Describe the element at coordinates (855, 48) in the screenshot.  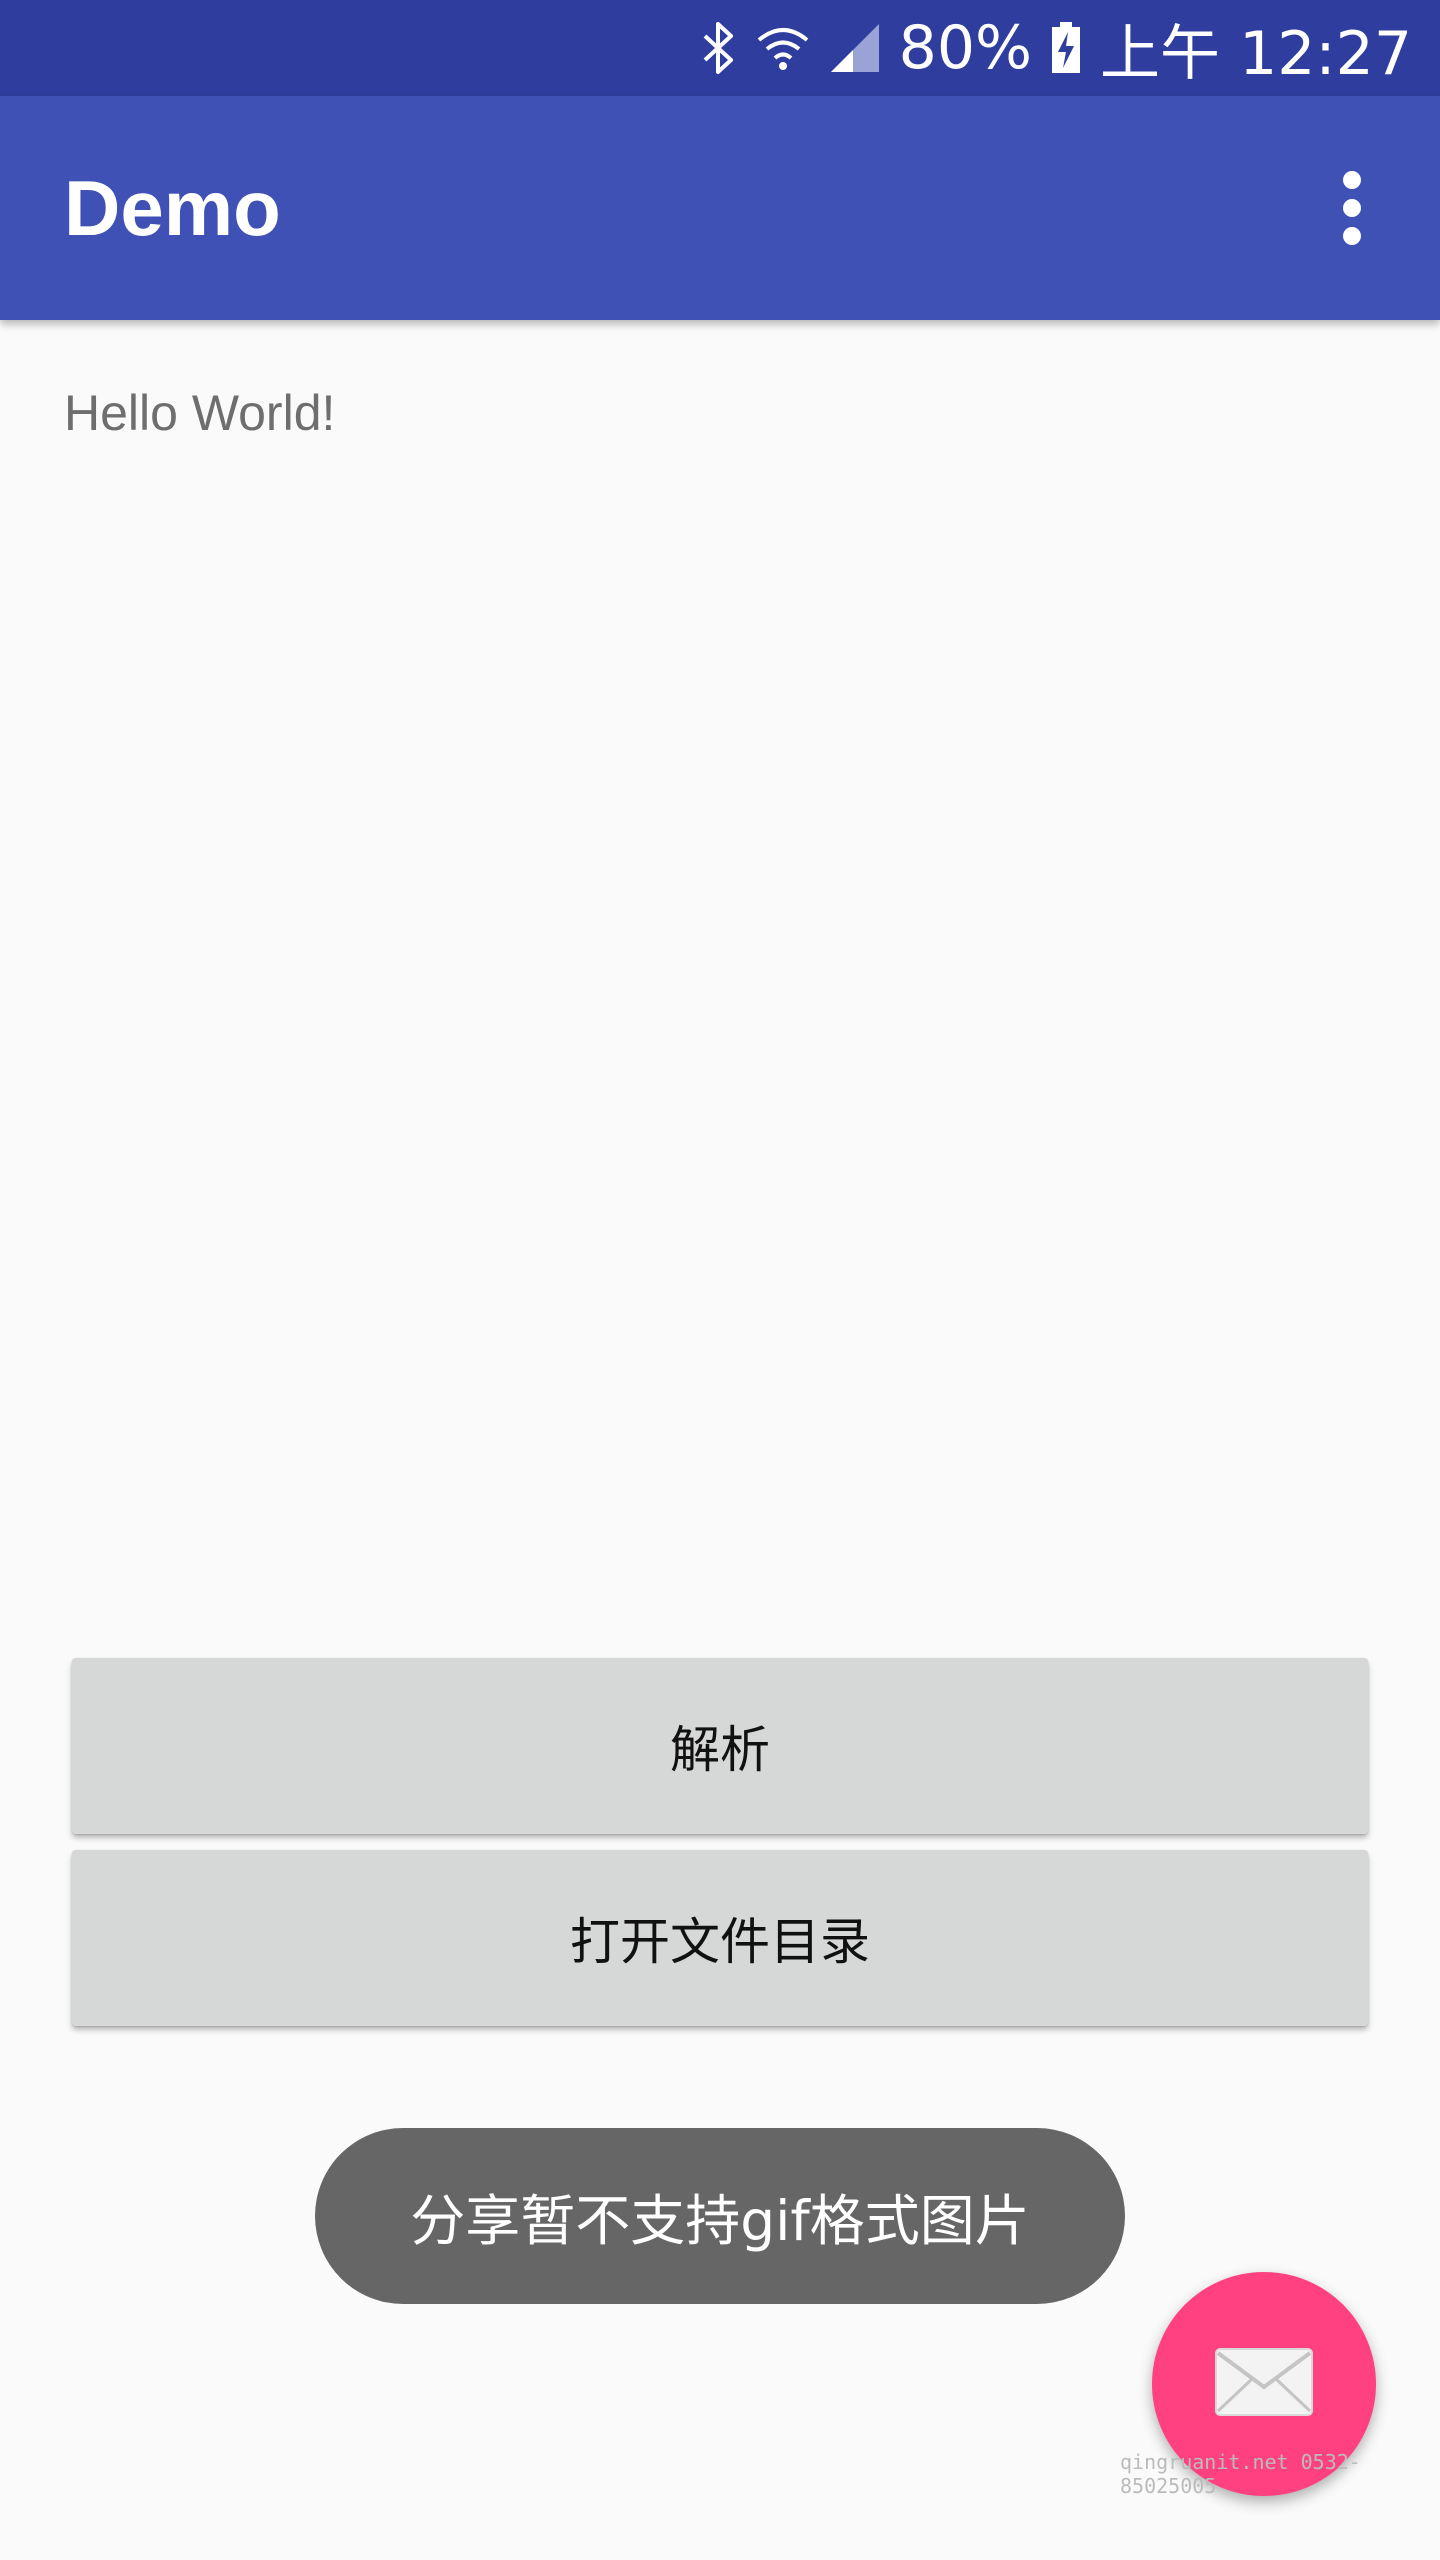
I see `cell-signal-icon` at that location.